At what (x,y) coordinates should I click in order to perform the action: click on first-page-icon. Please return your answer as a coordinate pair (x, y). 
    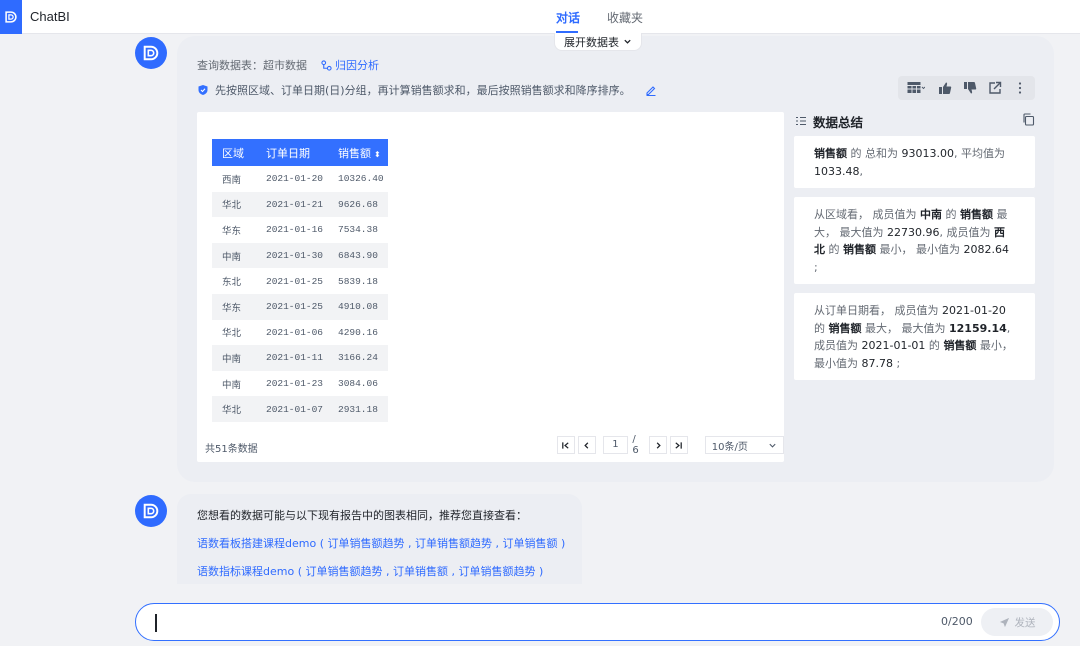
    Looking at the image, I should click on (566, 445).